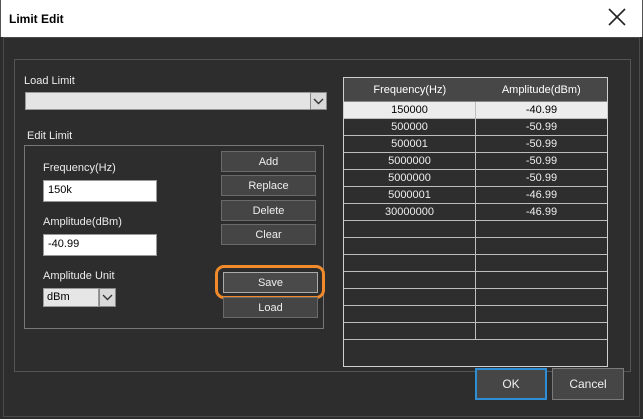 The width and height of the screenshot is (643, 419). I want to click on cancel-button: Cancel, so click(588, 384).